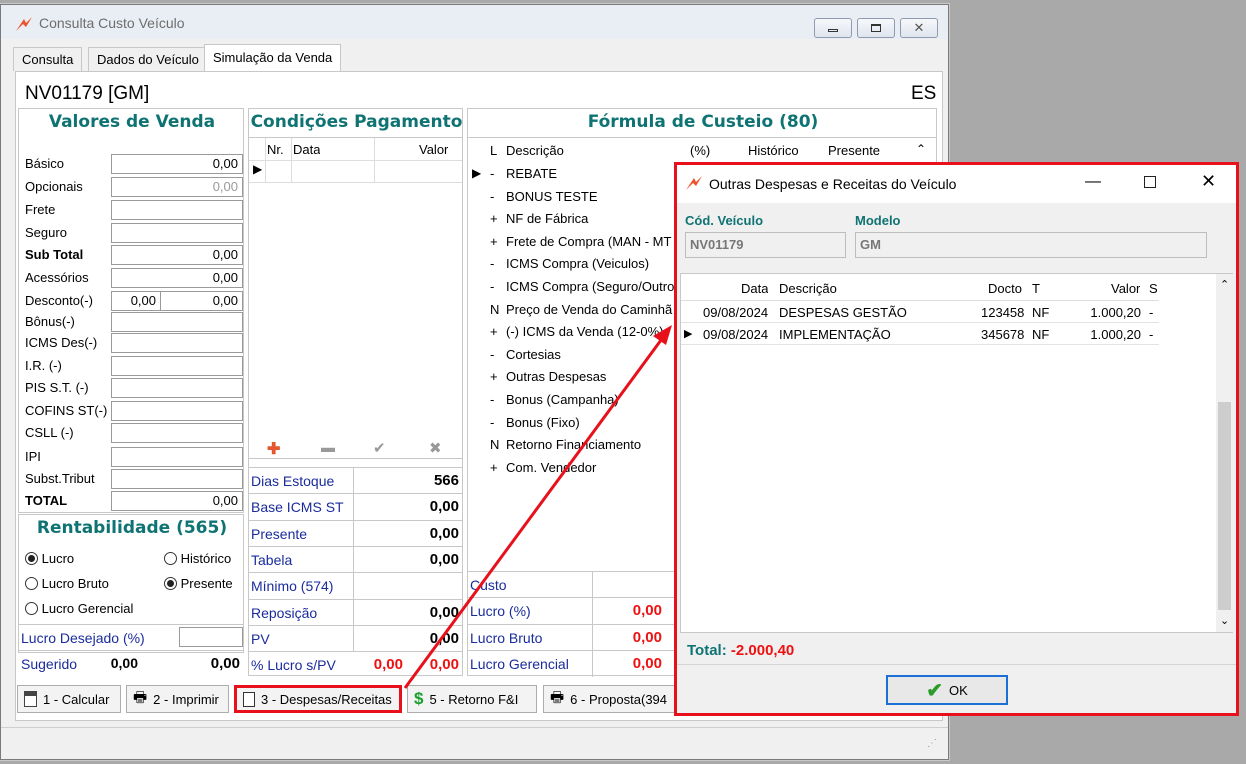 The image size is (1246, 764). What do you see at coordinates (1115, 312) in the screenshot?
I see `despesa-valor-0: 1.000,20` at bounding box center [1115, 312].